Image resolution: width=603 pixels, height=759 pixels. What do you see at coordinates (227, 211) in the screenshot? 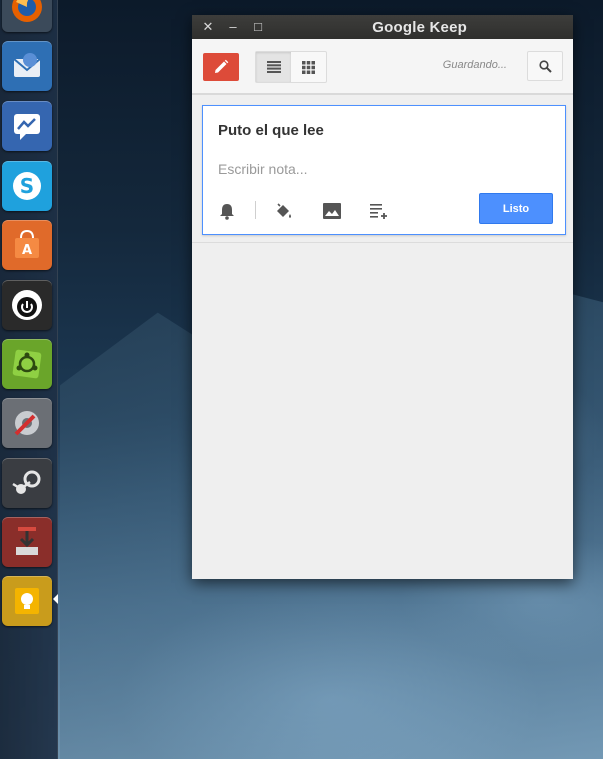
I see `bell-icon` at bounding box center [227, 211].